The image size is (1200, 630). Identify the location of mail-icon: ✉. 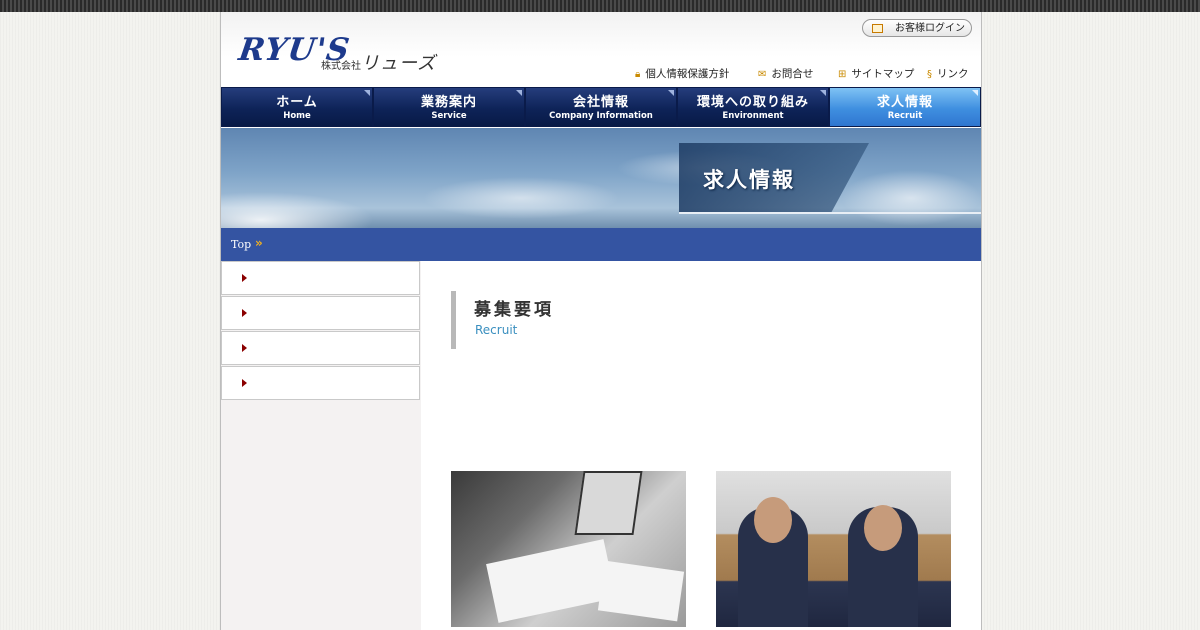
(762, 74).